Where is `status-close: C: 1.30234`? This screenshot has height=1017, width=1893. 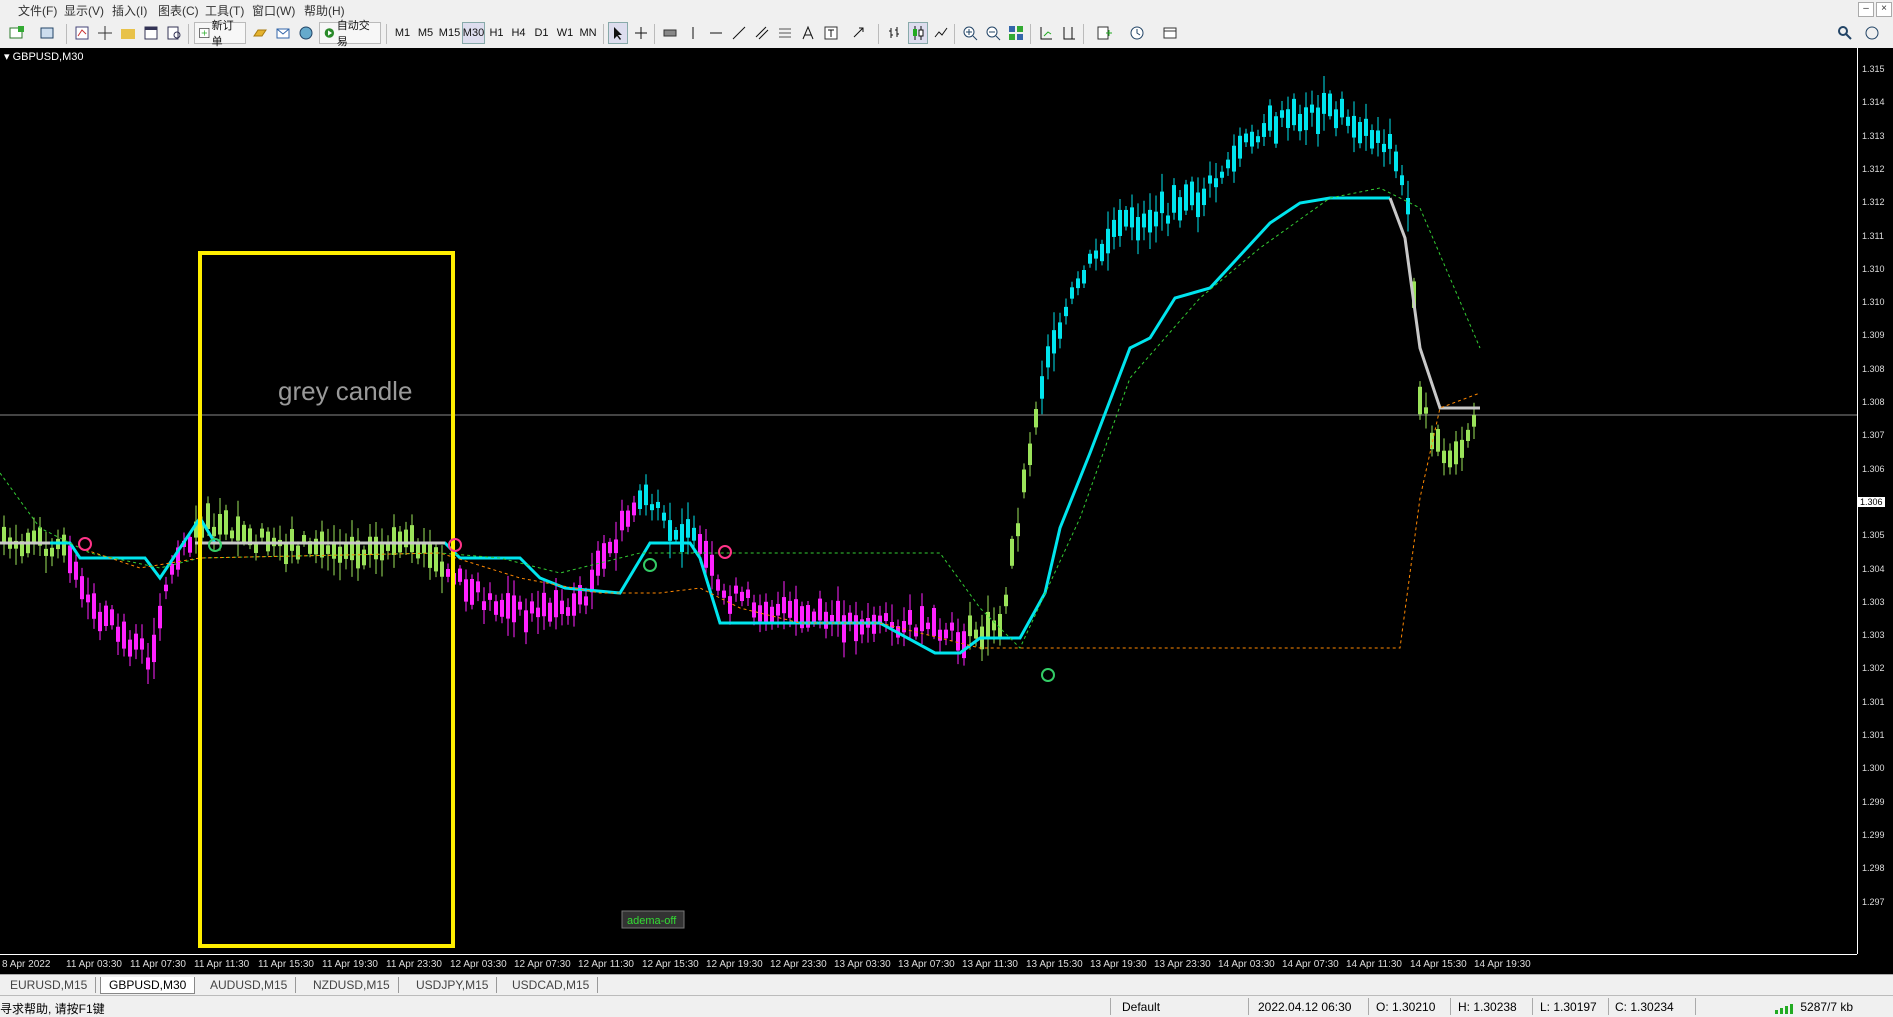 status-close: C: 1.30234 is located at coordinates (1644, 1007).